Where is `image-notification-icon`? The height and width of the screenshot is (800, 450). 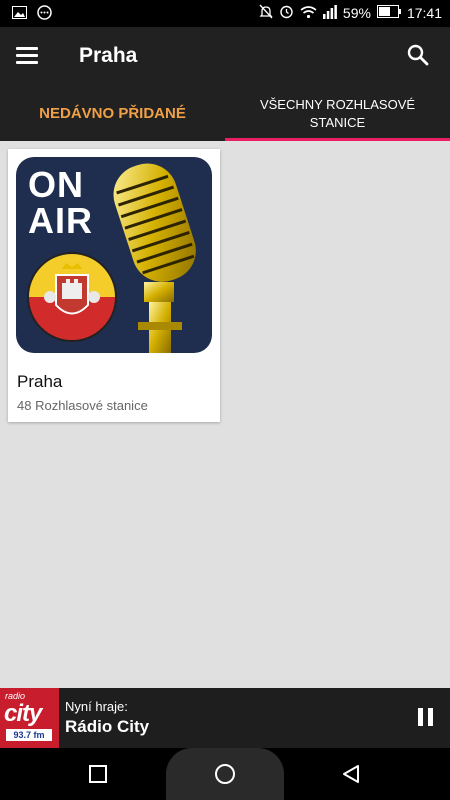 image-notification-icon is located at coordinates (19, 14).